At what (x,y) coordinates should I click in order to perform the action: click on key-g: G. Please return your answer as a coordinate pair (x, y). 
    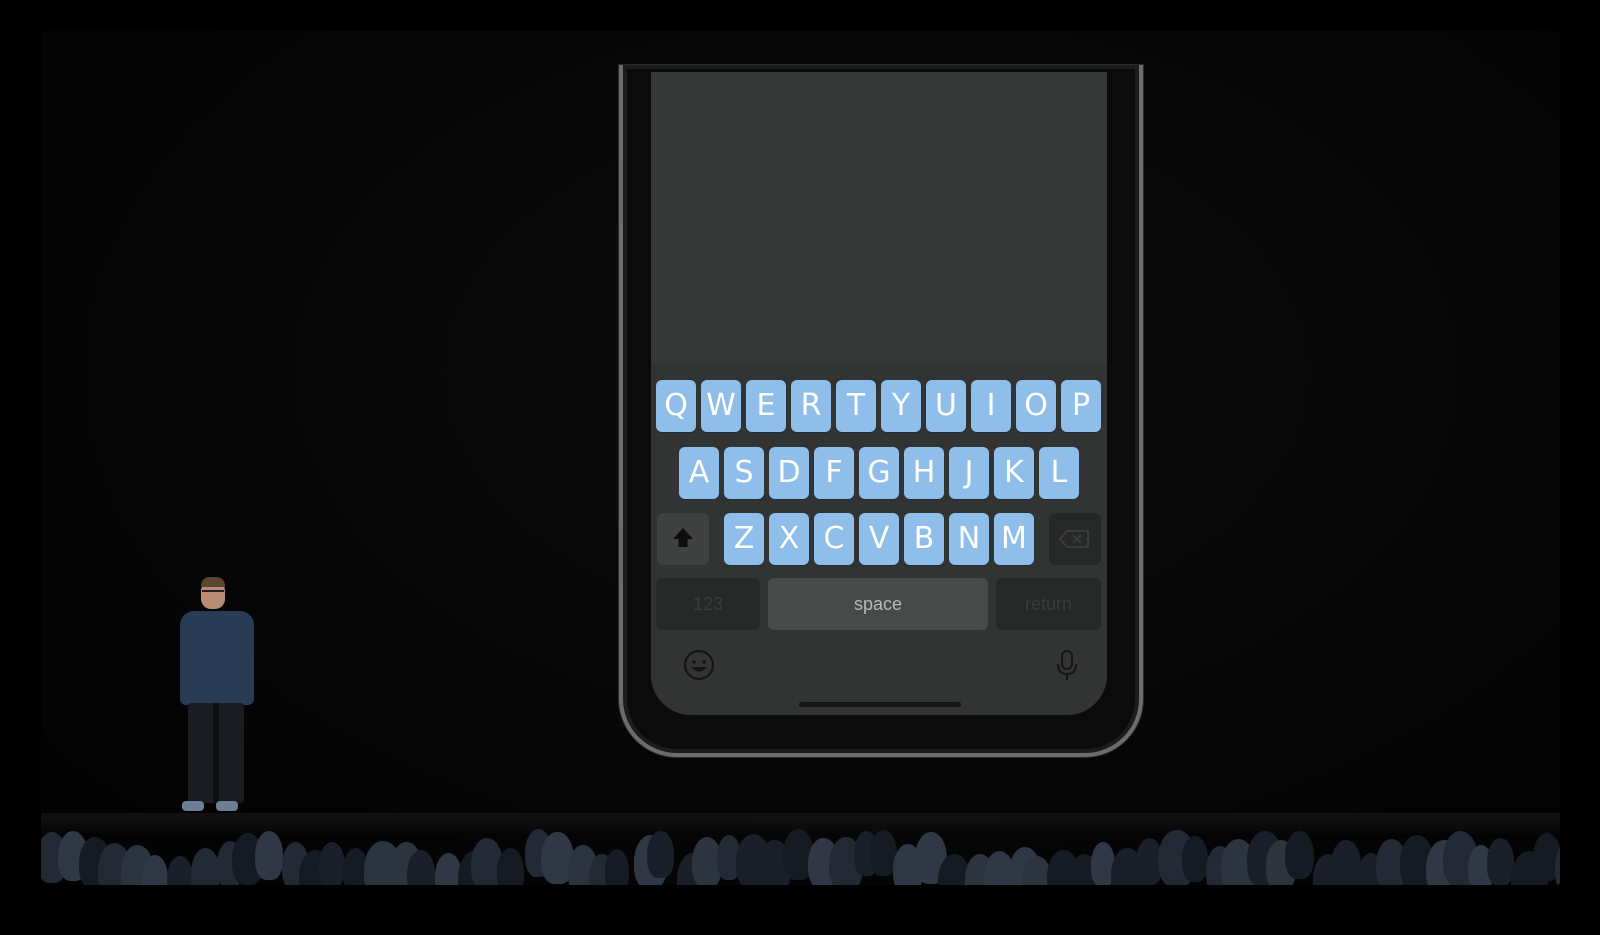
    Looking at the image, I should click on (879, 473).